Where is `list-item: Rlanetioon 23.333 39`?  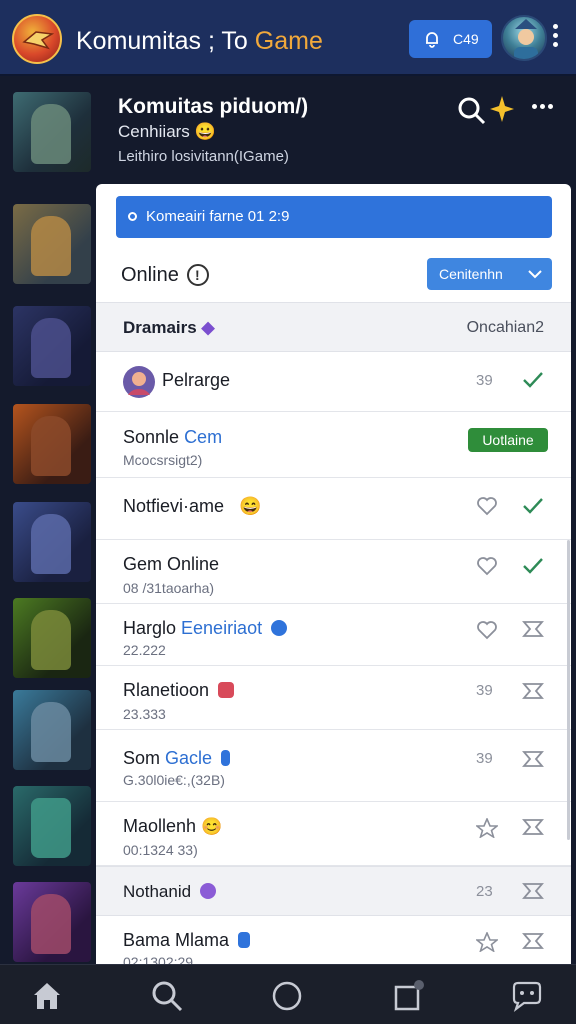 list-item: Rlanetioon 23.333 39 is located at coordinates (333, 698).